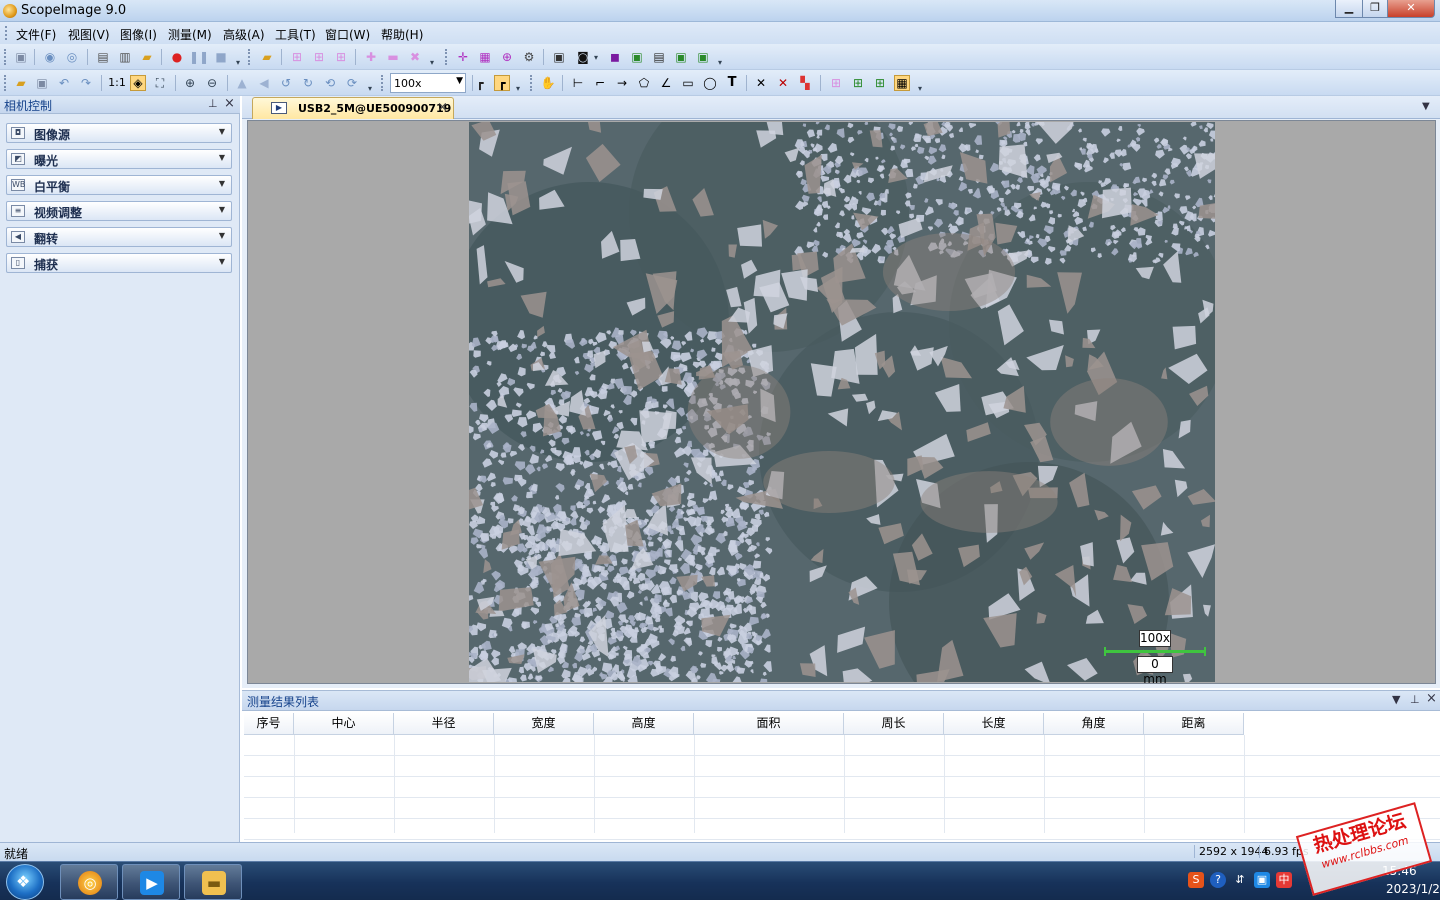 This screenshot has width=1440, height=900. What do you see at coordinates (600, 83) in the screenshot?
I see `polyline-icon: ⌐` at bounding box center [600, 83].